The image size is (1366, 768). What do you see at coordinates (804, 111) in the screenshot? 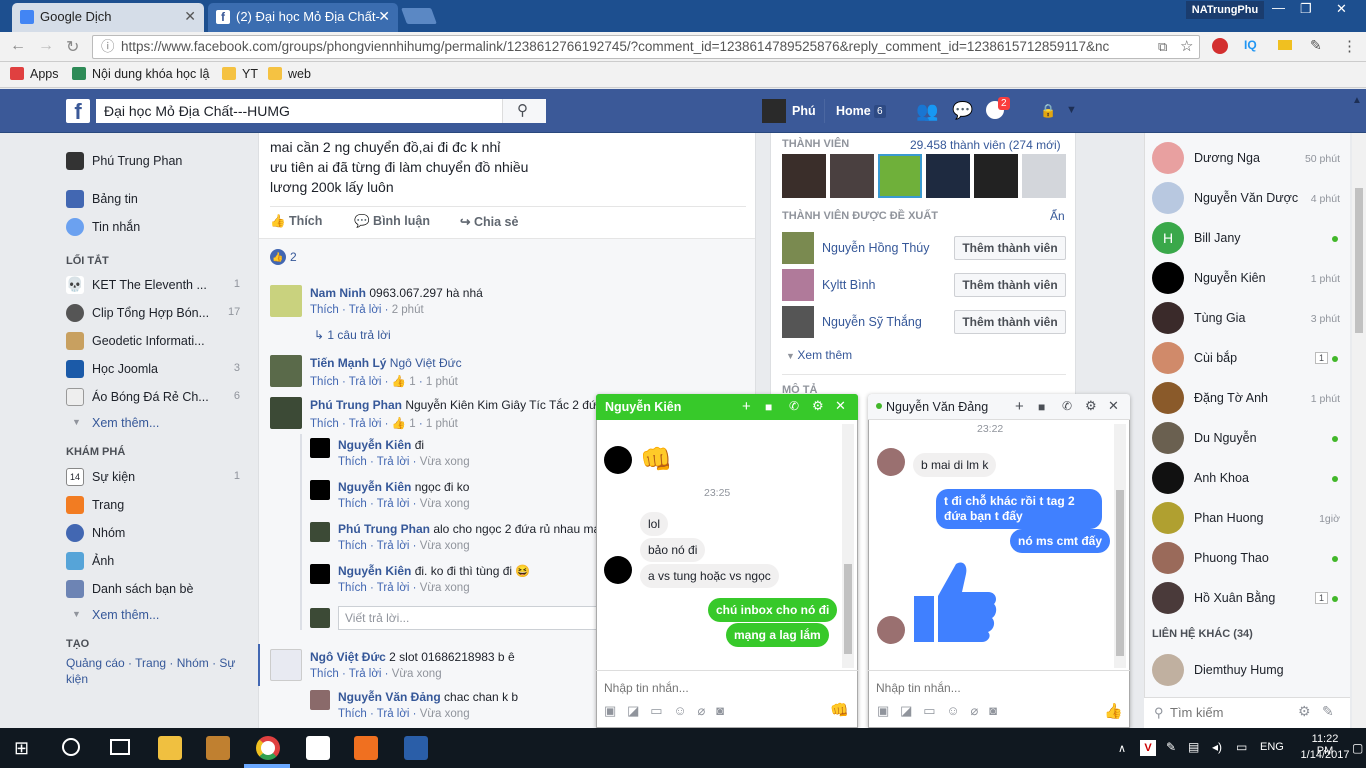
I see `user-name: Phú` at bounding box center [804, 111].